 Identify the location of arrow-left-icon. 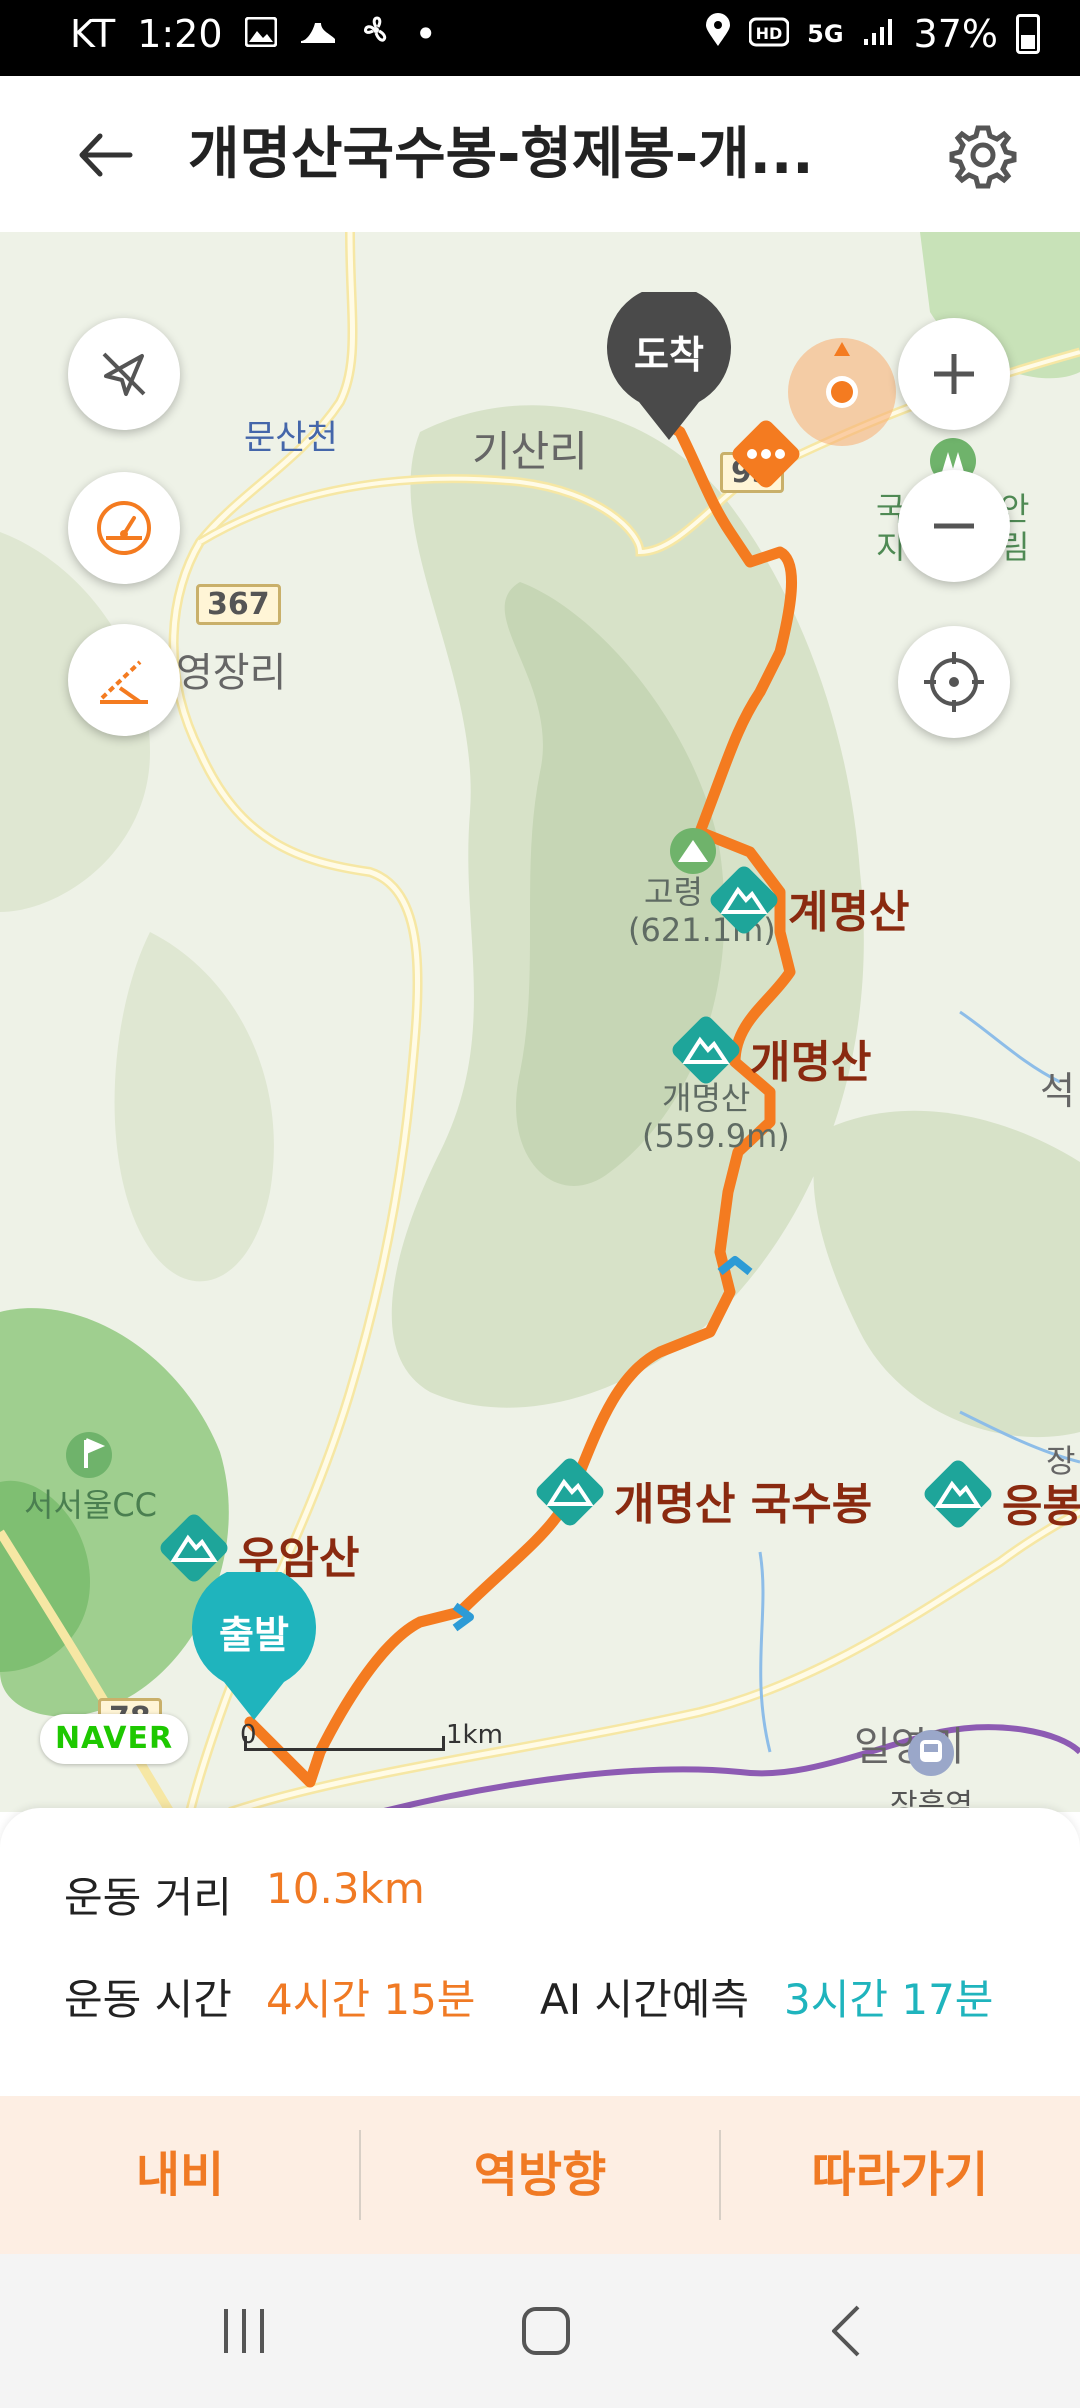
(106, 155).